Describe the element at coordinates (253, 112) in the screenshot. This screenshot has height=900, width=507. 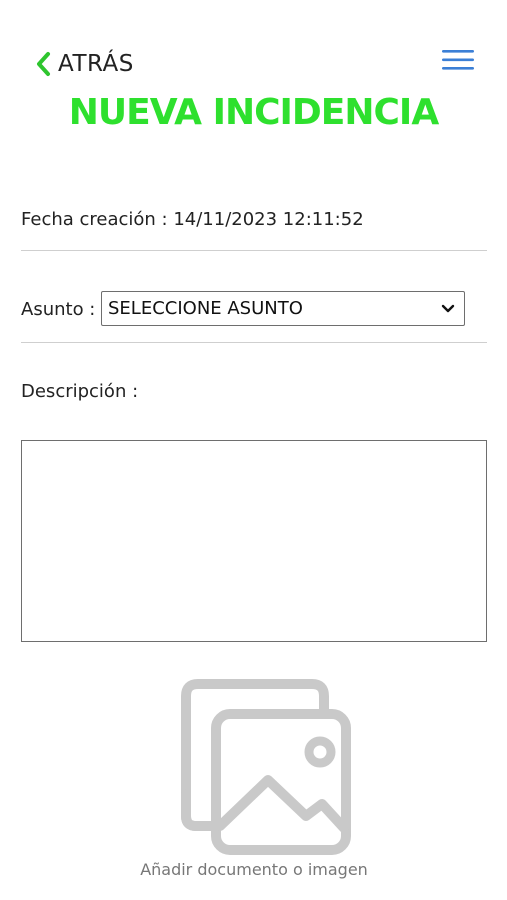
I see `page-title: NUEVA INCIDENCIA` at that location.